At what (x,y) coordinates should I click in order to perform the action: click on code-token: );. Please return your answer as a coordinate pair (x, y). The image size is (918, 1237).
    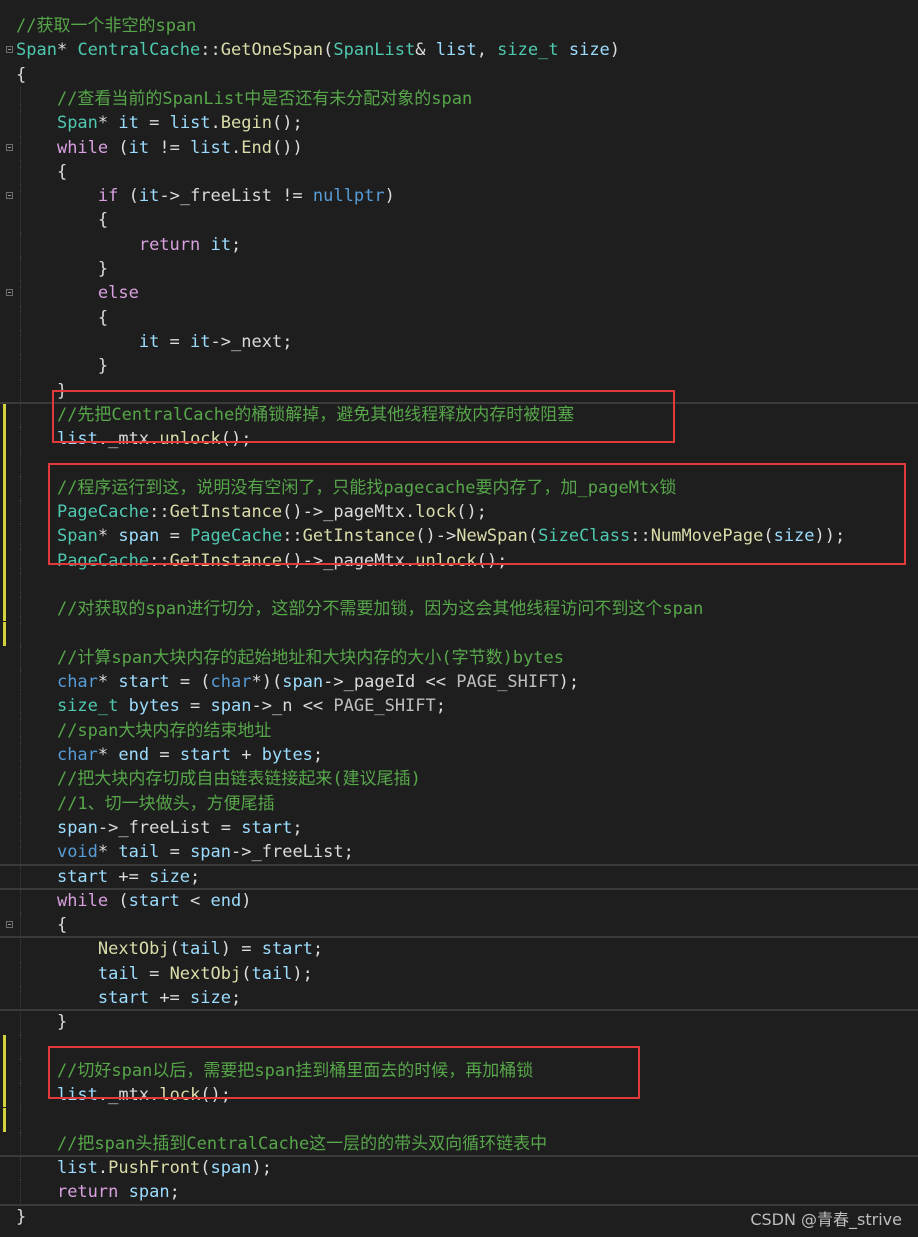
    Looking at the image, I should click on (569, 682).